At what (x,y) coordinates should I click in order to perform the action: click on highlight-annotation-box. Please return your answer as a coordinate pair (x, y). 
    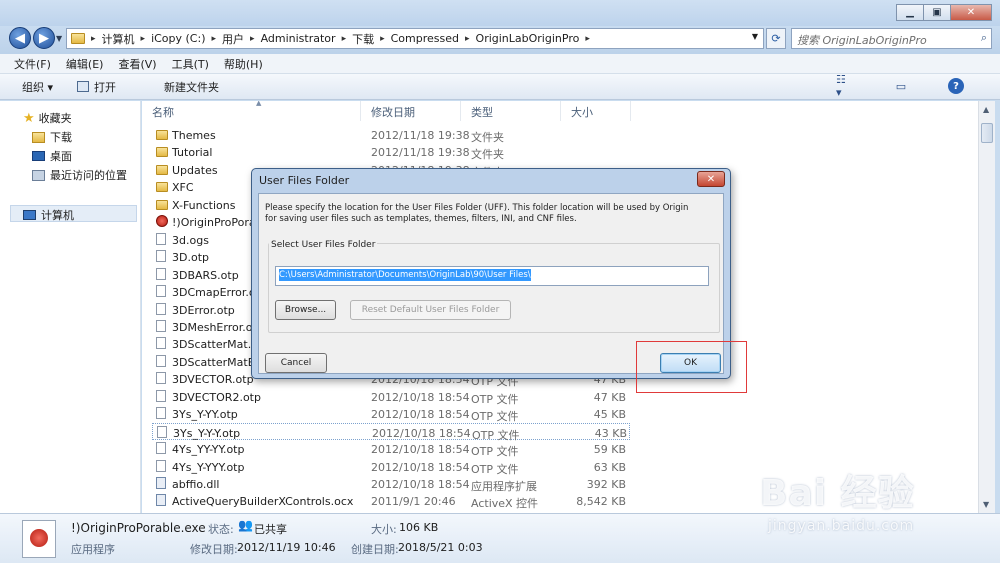
    Looking at the image, I should click on (691, 367).